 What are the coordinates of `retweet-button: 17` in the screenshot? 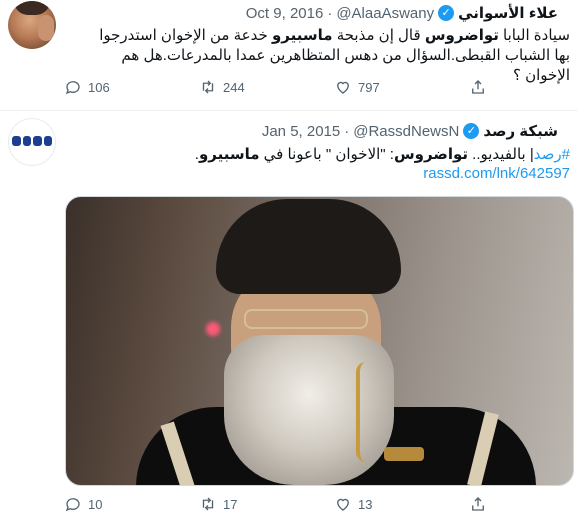 It's located at (266, 504).